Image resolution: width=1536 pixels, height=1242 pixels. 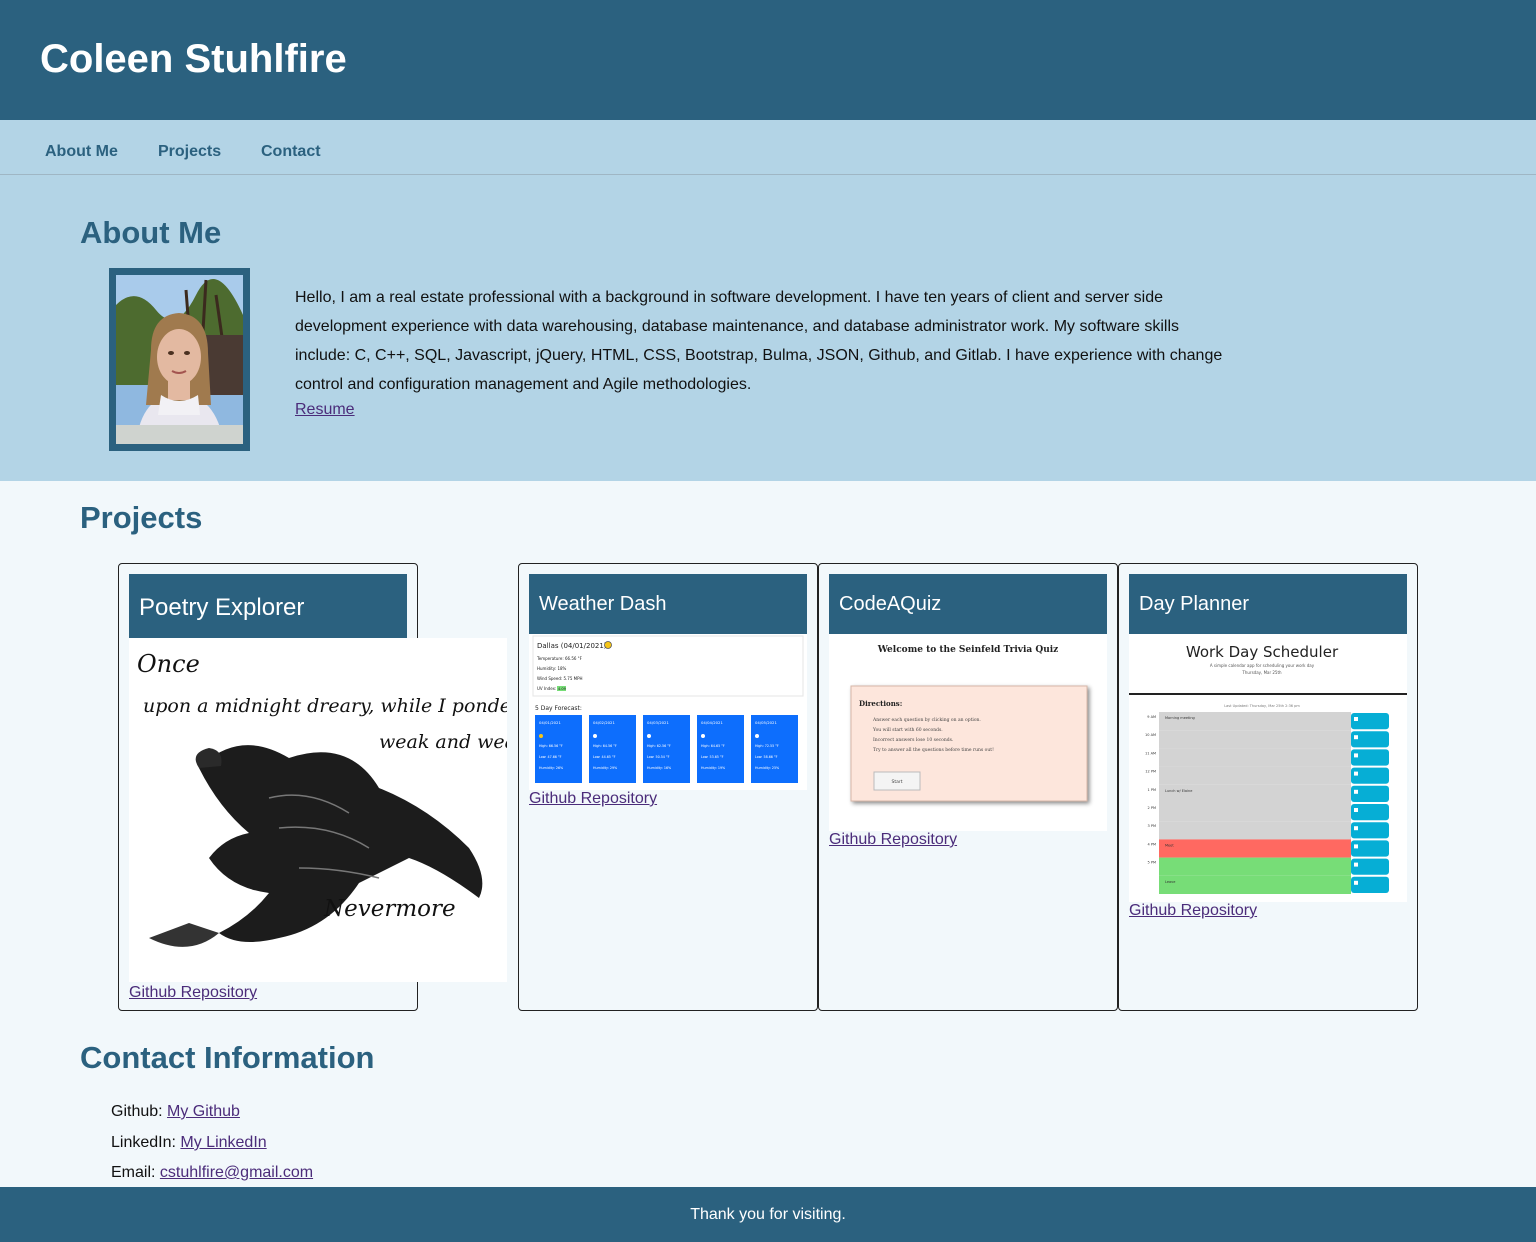 What do you see at coordinates (81, 152) in the screenshot?
I see `nav-about-me: About Me` at bounding box center [81, 152].